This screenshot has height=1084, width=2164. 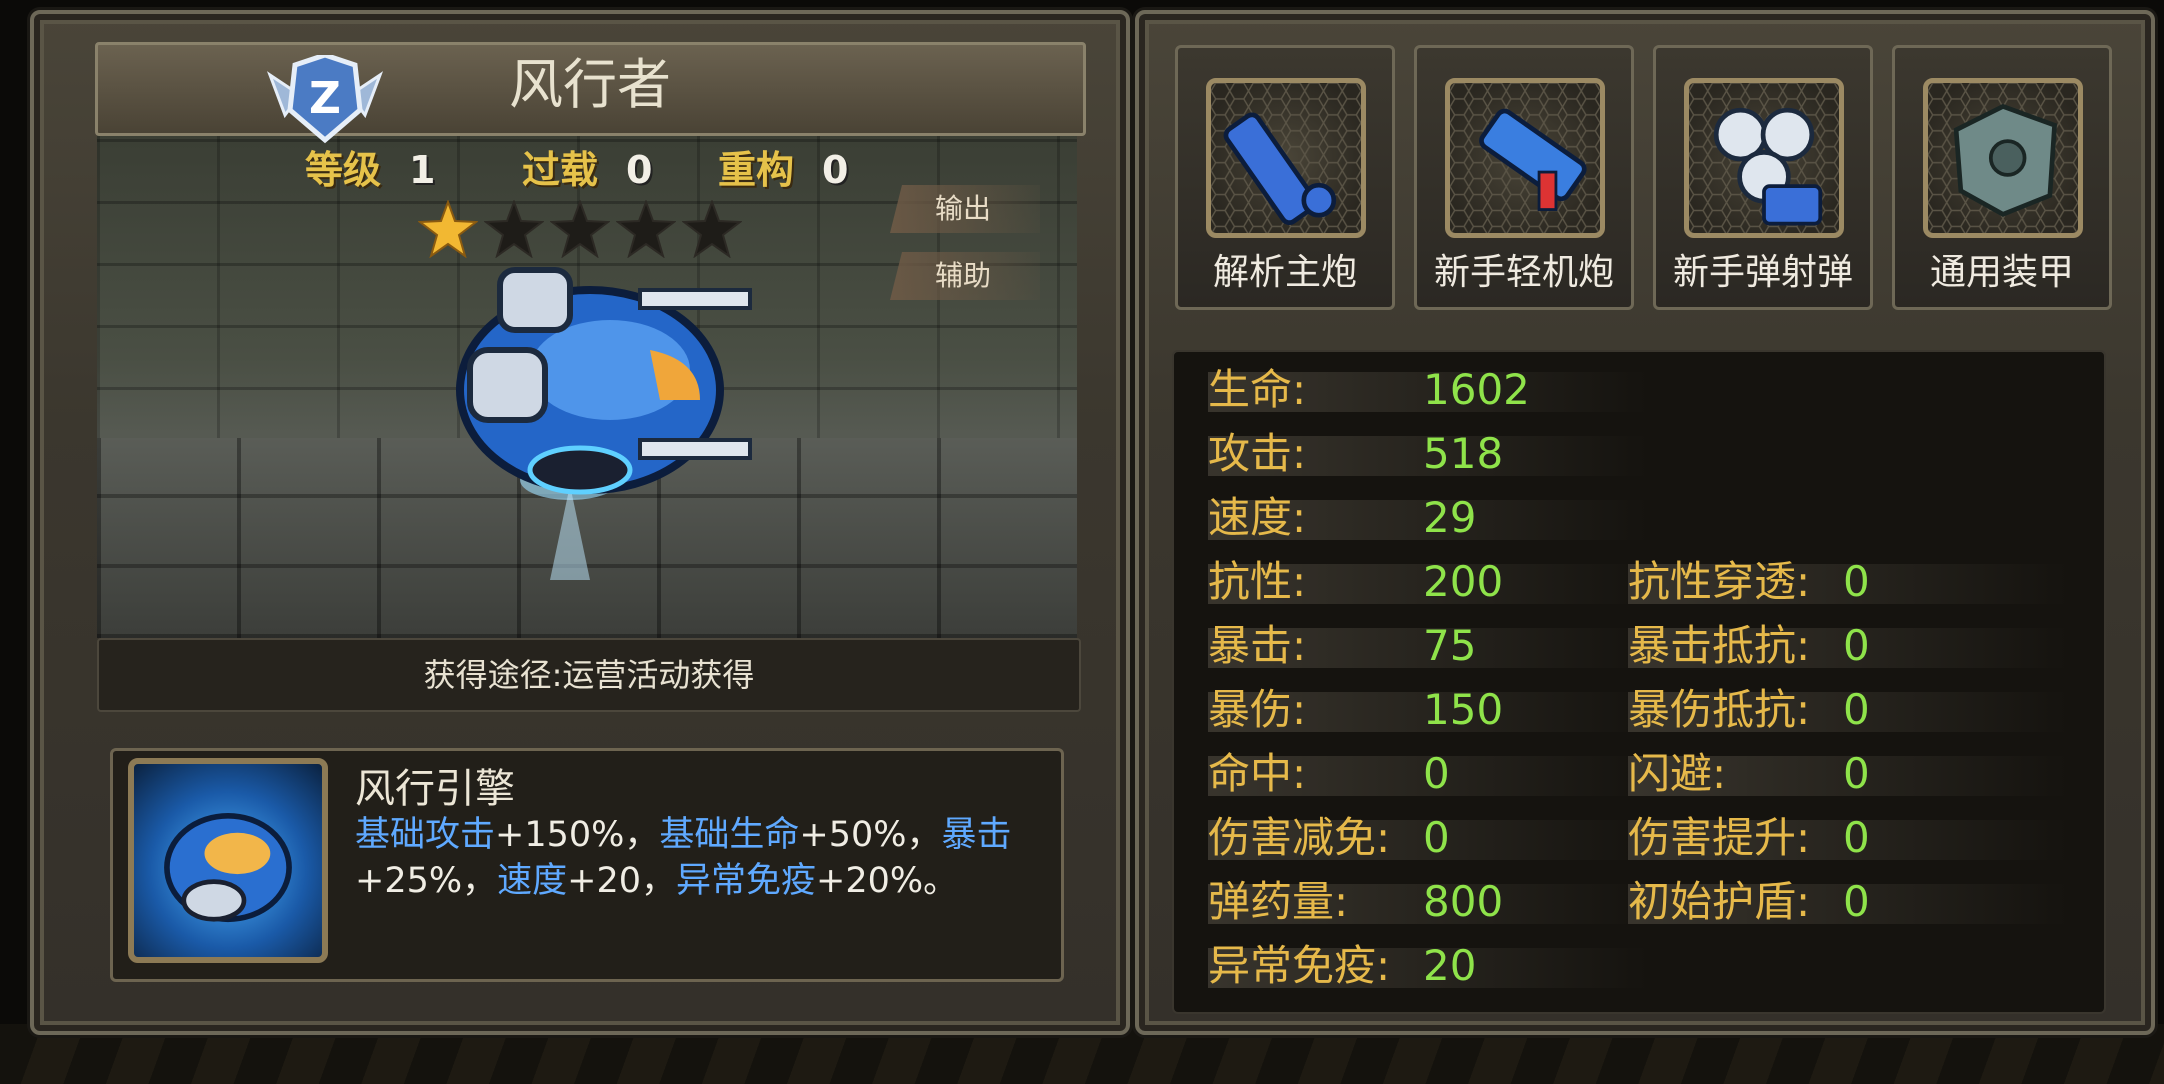 I want to click on stat-value: 800, so click(x=1463, y=901).